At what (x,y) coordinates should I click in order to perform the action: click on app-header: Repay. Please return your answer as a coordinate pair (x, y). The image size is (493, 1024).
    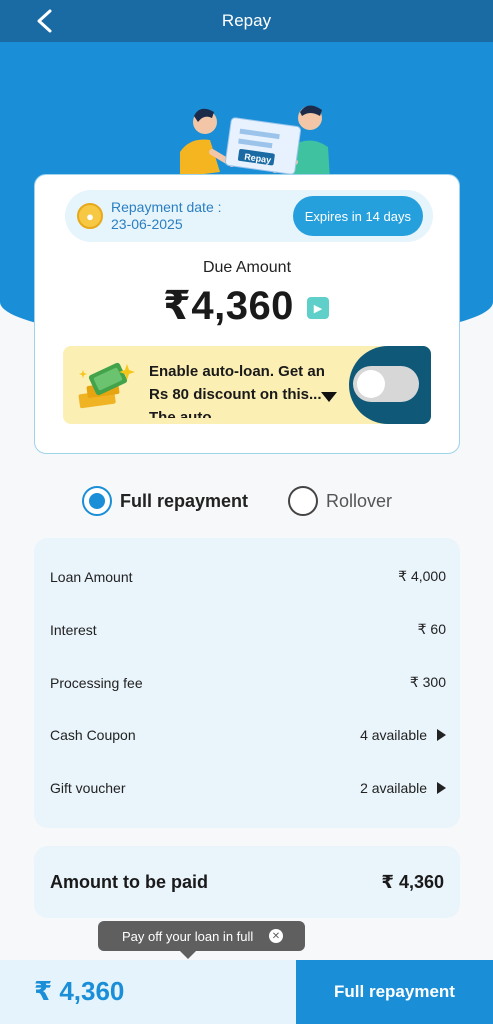
    Looking at the image, I should click on (246, 21).